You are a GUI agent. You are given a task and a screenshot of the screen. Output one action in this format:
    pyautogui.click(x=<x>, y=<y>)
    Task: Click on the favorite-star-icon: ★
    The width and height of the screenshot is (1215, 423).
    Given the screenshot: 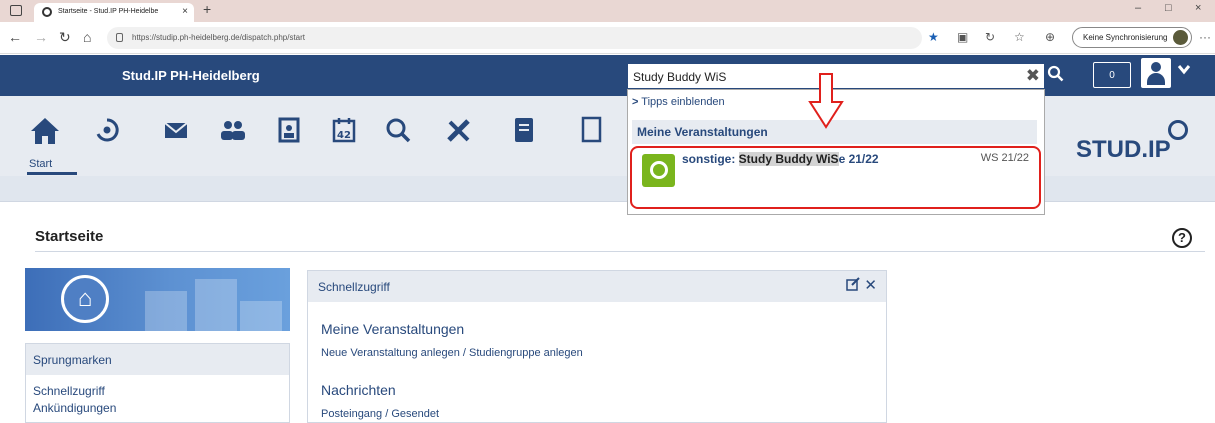 What is the action you would take?
    pyautogui.click(x=933, y=37)
    